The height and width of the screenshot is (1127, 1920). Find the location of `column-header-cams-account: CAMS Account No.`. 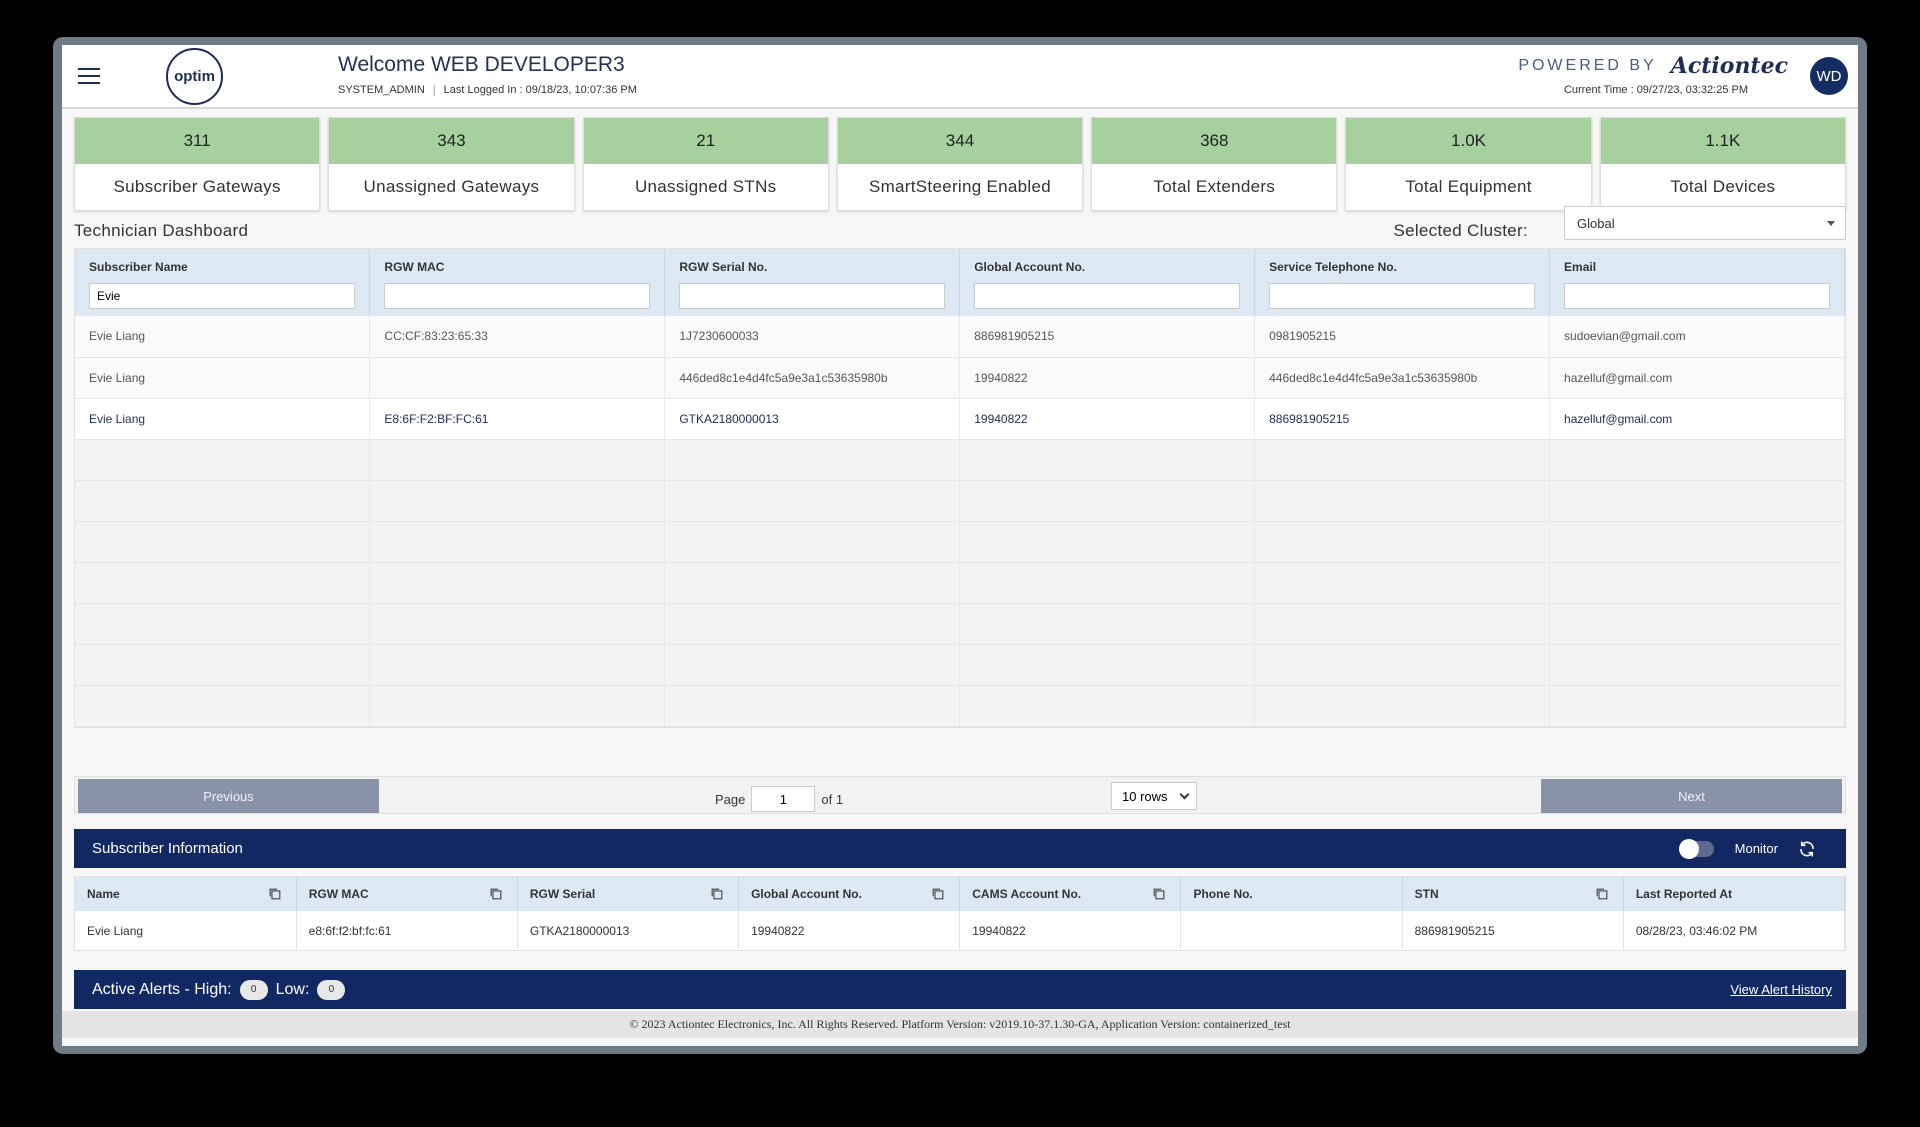

column-header-cams-account: CAMS Account No. is located at coordinates (1070, 894).